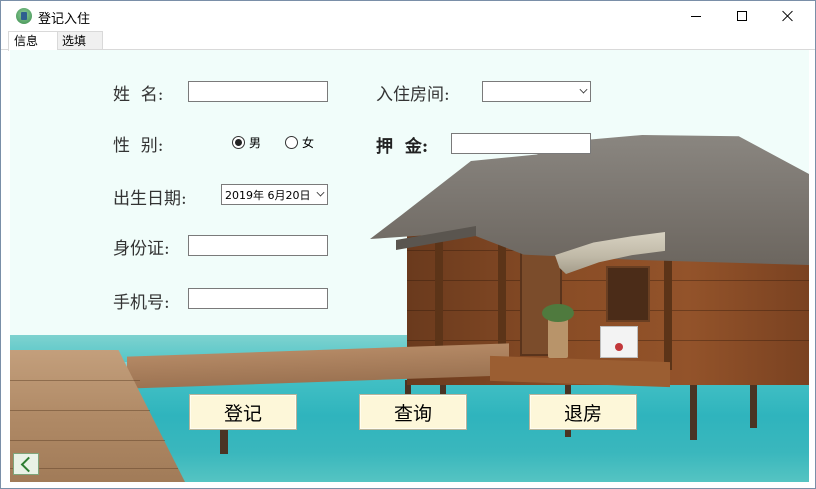  What do you see at coordinates (80, 40) in the screenshot?
I see `tab-optional: 选填` at bounding box center [80, 40].